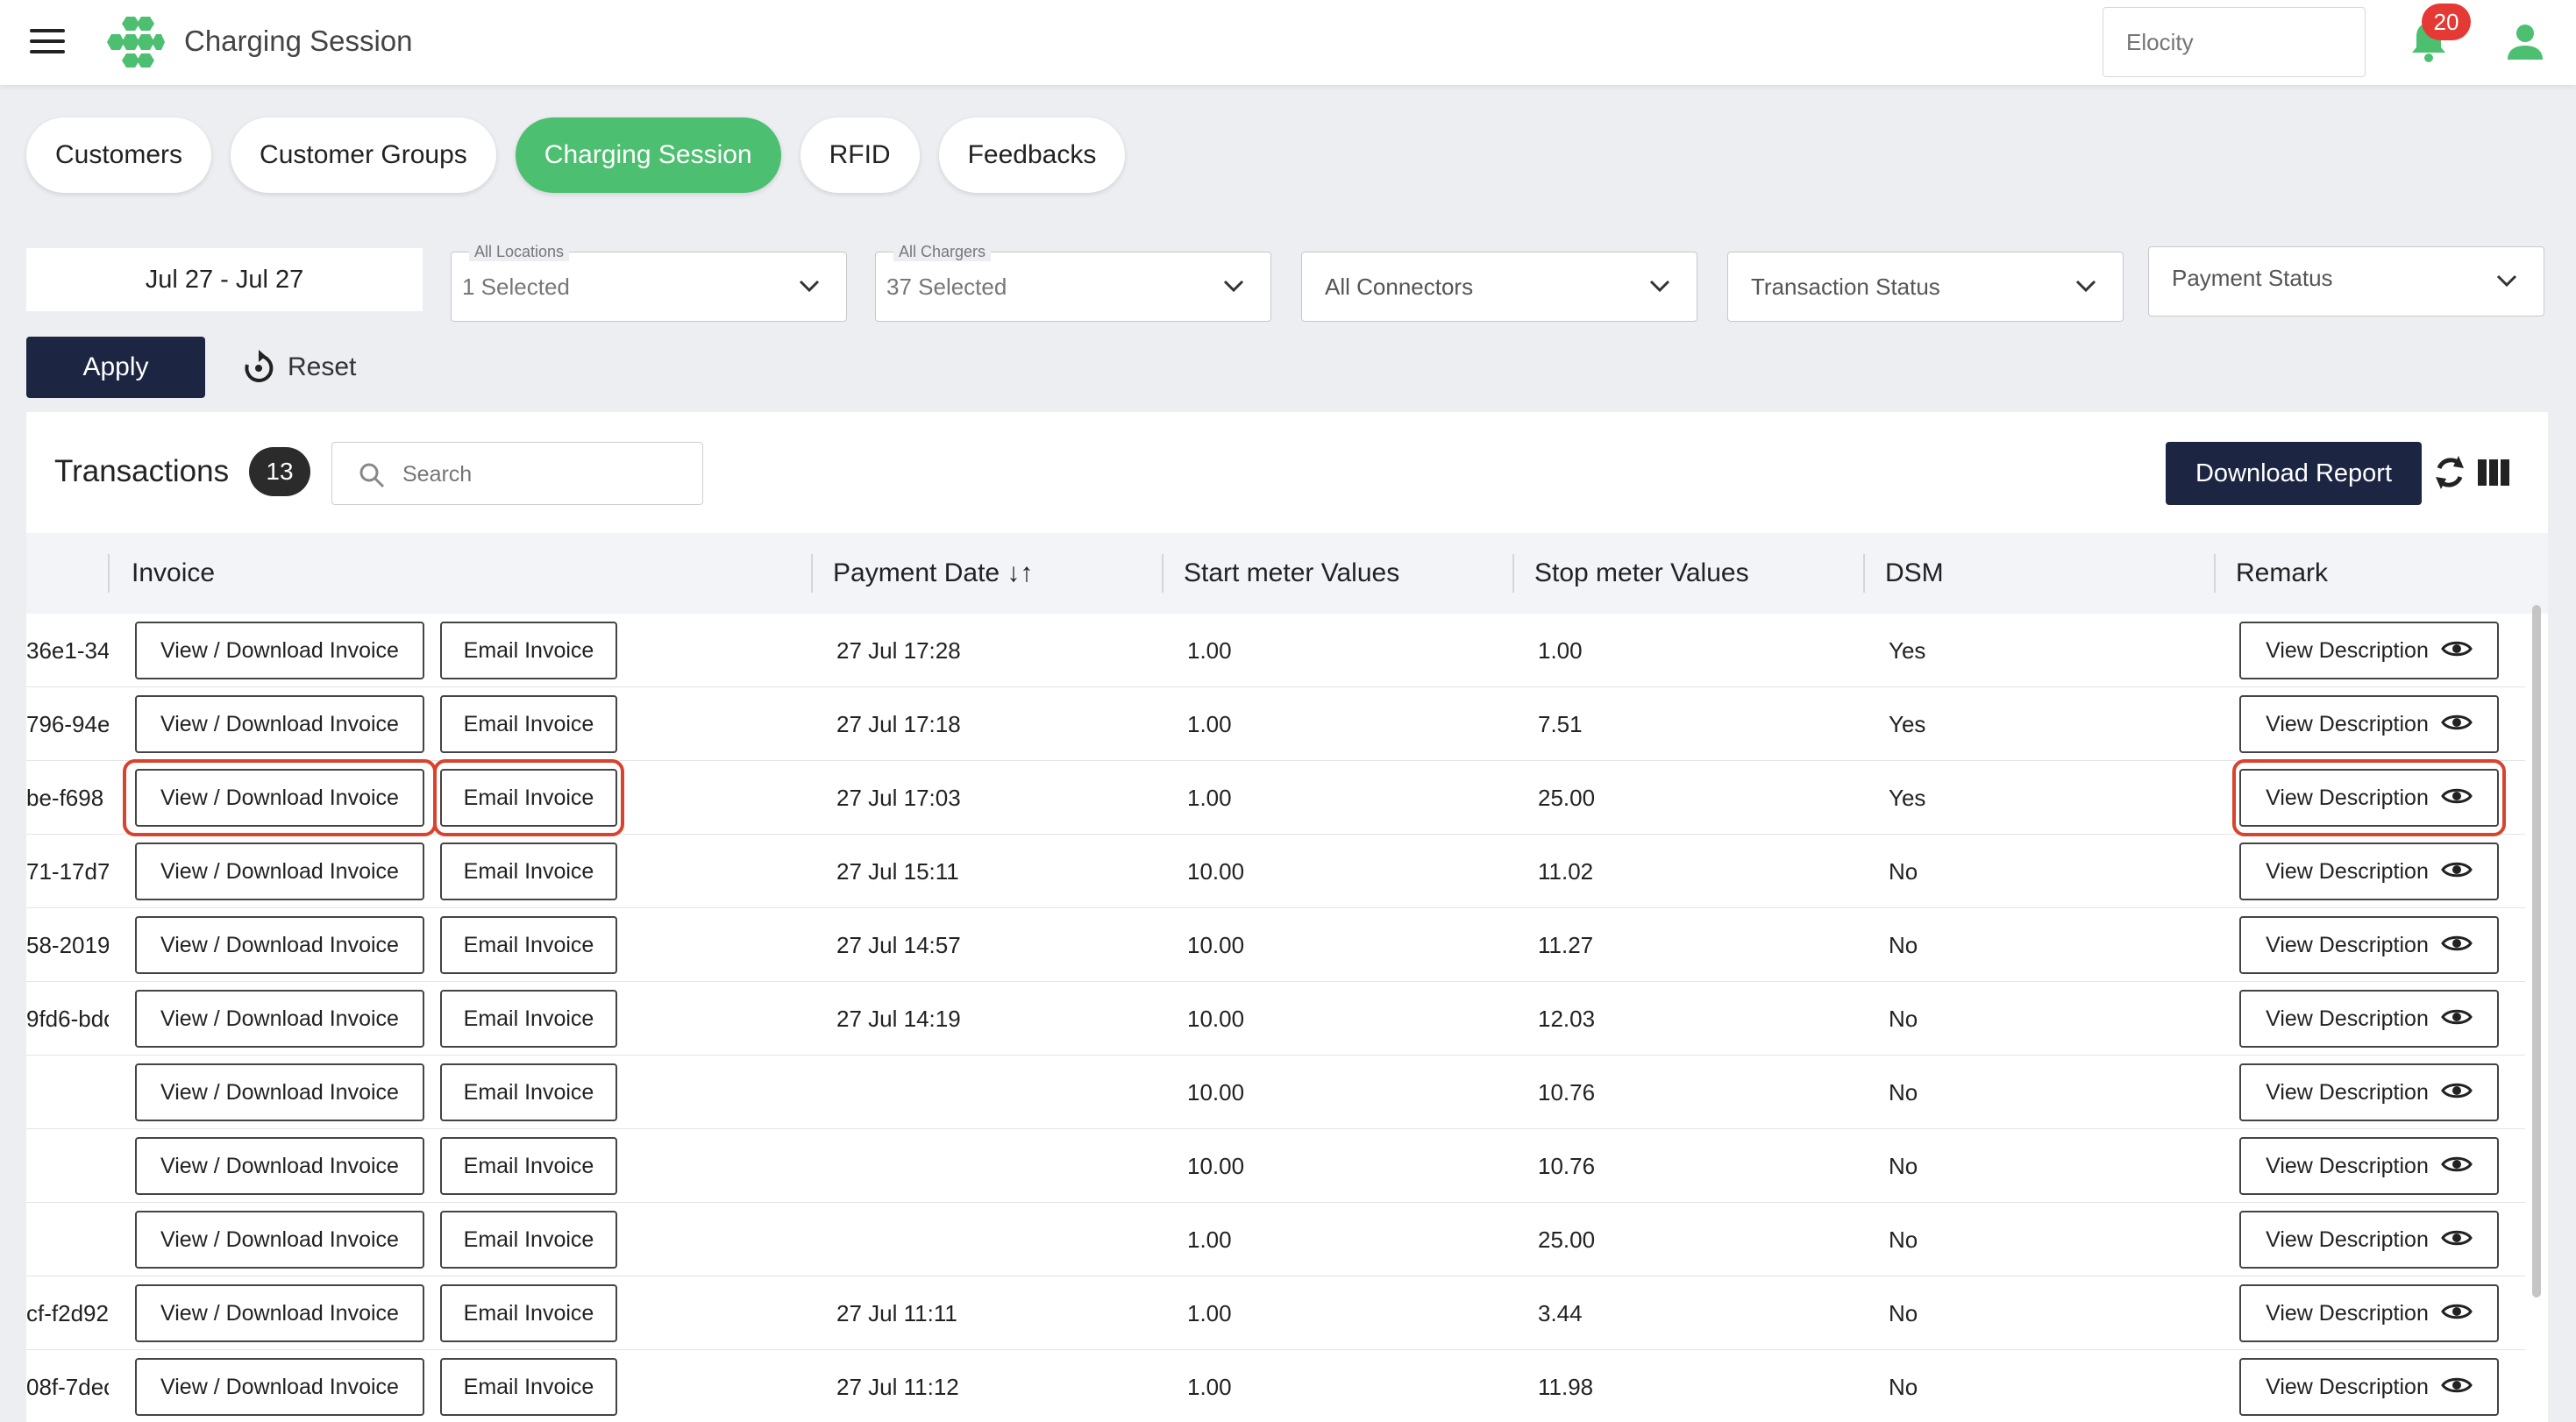  What do you see at coordinates (299, 367) in the screenshot?
I see `reset-button: Reset` at bounding box center [299, 367].